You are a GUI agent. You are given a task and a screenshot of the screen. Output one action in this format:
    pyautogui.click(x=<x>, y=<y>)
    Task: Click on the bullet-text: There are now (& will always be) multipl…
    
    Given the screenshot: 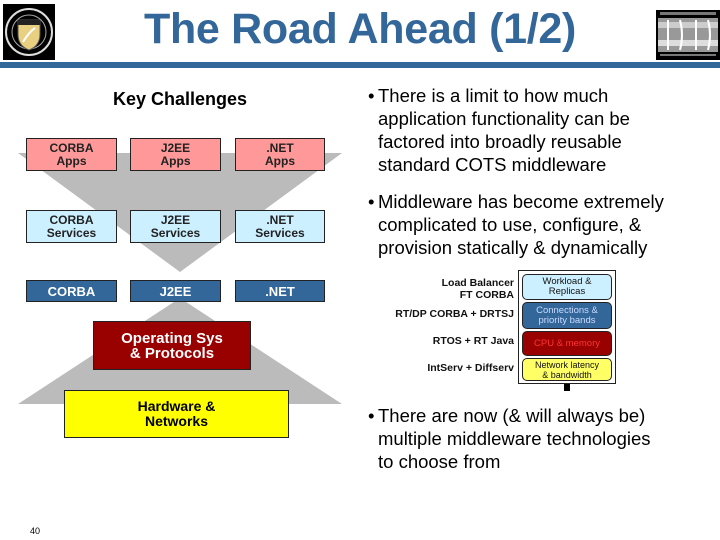 What is the action you would take?
    pyautogui.click(x=514, y=438)
    